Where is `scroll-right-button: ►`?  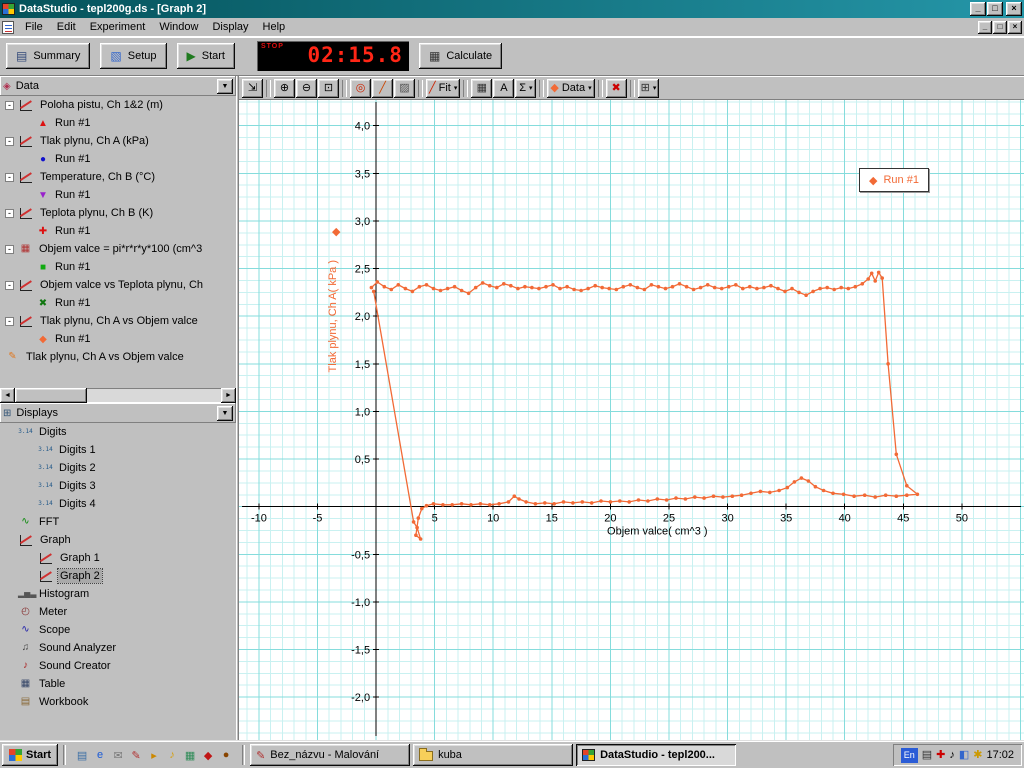
scroll-right-button: ► is located at coordinates (228, 395).